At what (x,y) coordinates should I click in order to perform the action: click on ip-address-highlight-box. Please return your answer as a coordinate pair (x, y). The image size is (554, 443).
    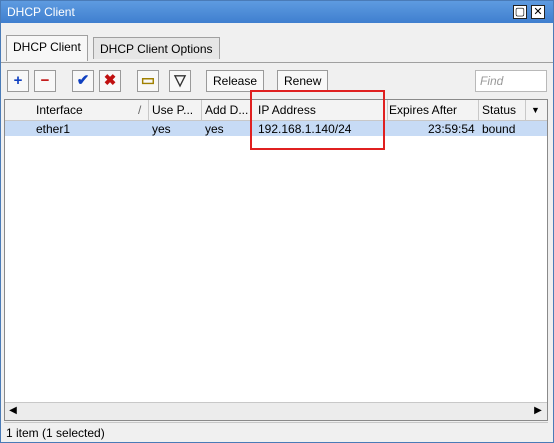
    Looking at the image, I should click on (317, 120).